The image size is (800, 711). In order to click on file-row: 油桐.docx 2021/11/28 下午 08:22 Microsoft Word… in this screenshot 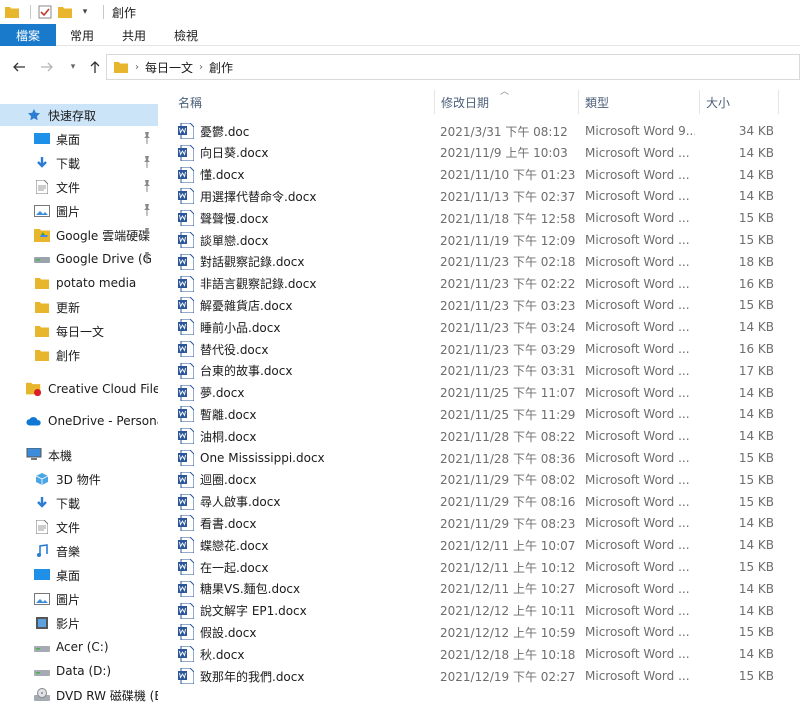, I will do `click(476, 436)`.